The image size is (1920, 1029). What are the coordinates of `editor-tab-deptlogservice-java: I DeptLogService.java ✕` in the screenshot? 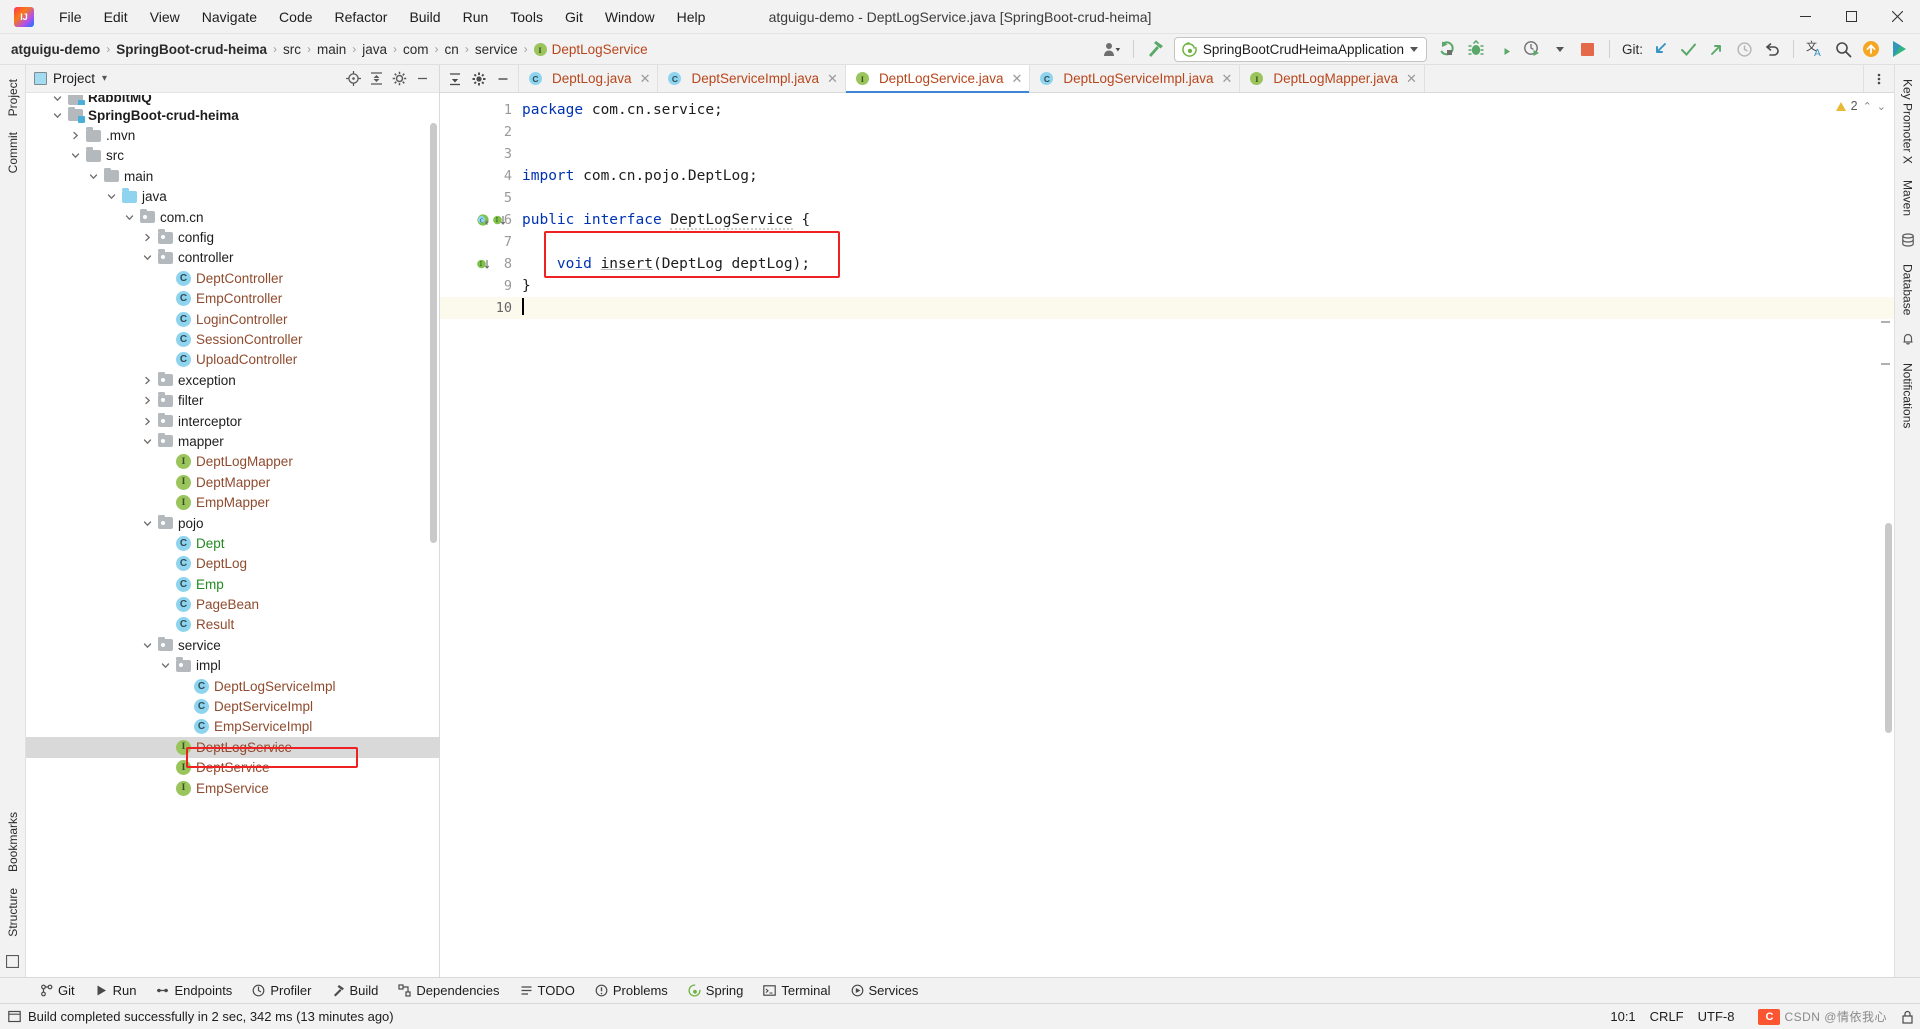 It's located at (938, 79).